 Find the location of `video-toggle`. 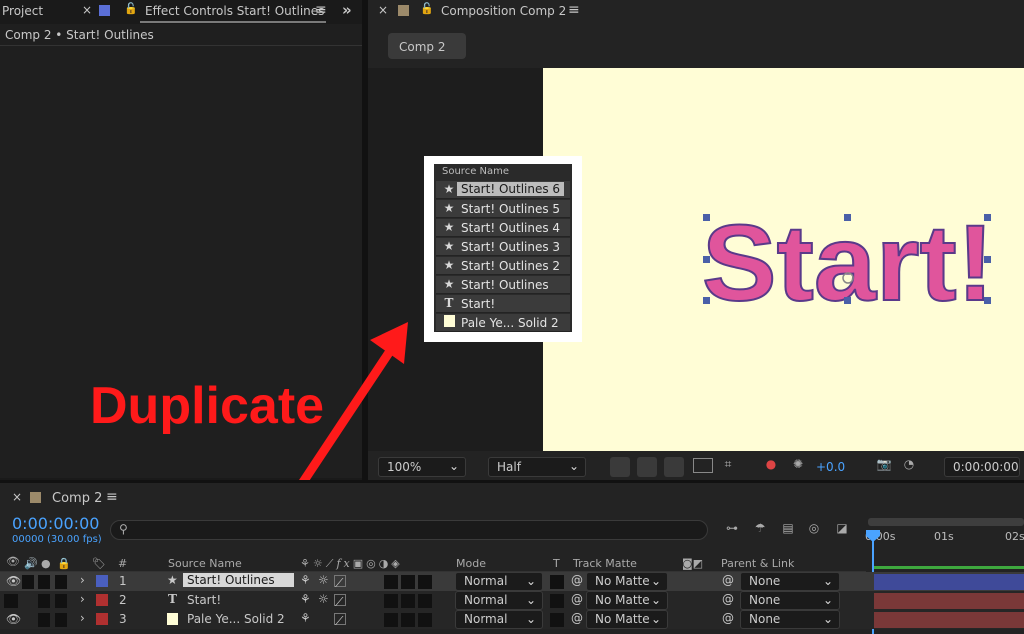

video-toggle is located at coordinates (11, 601).